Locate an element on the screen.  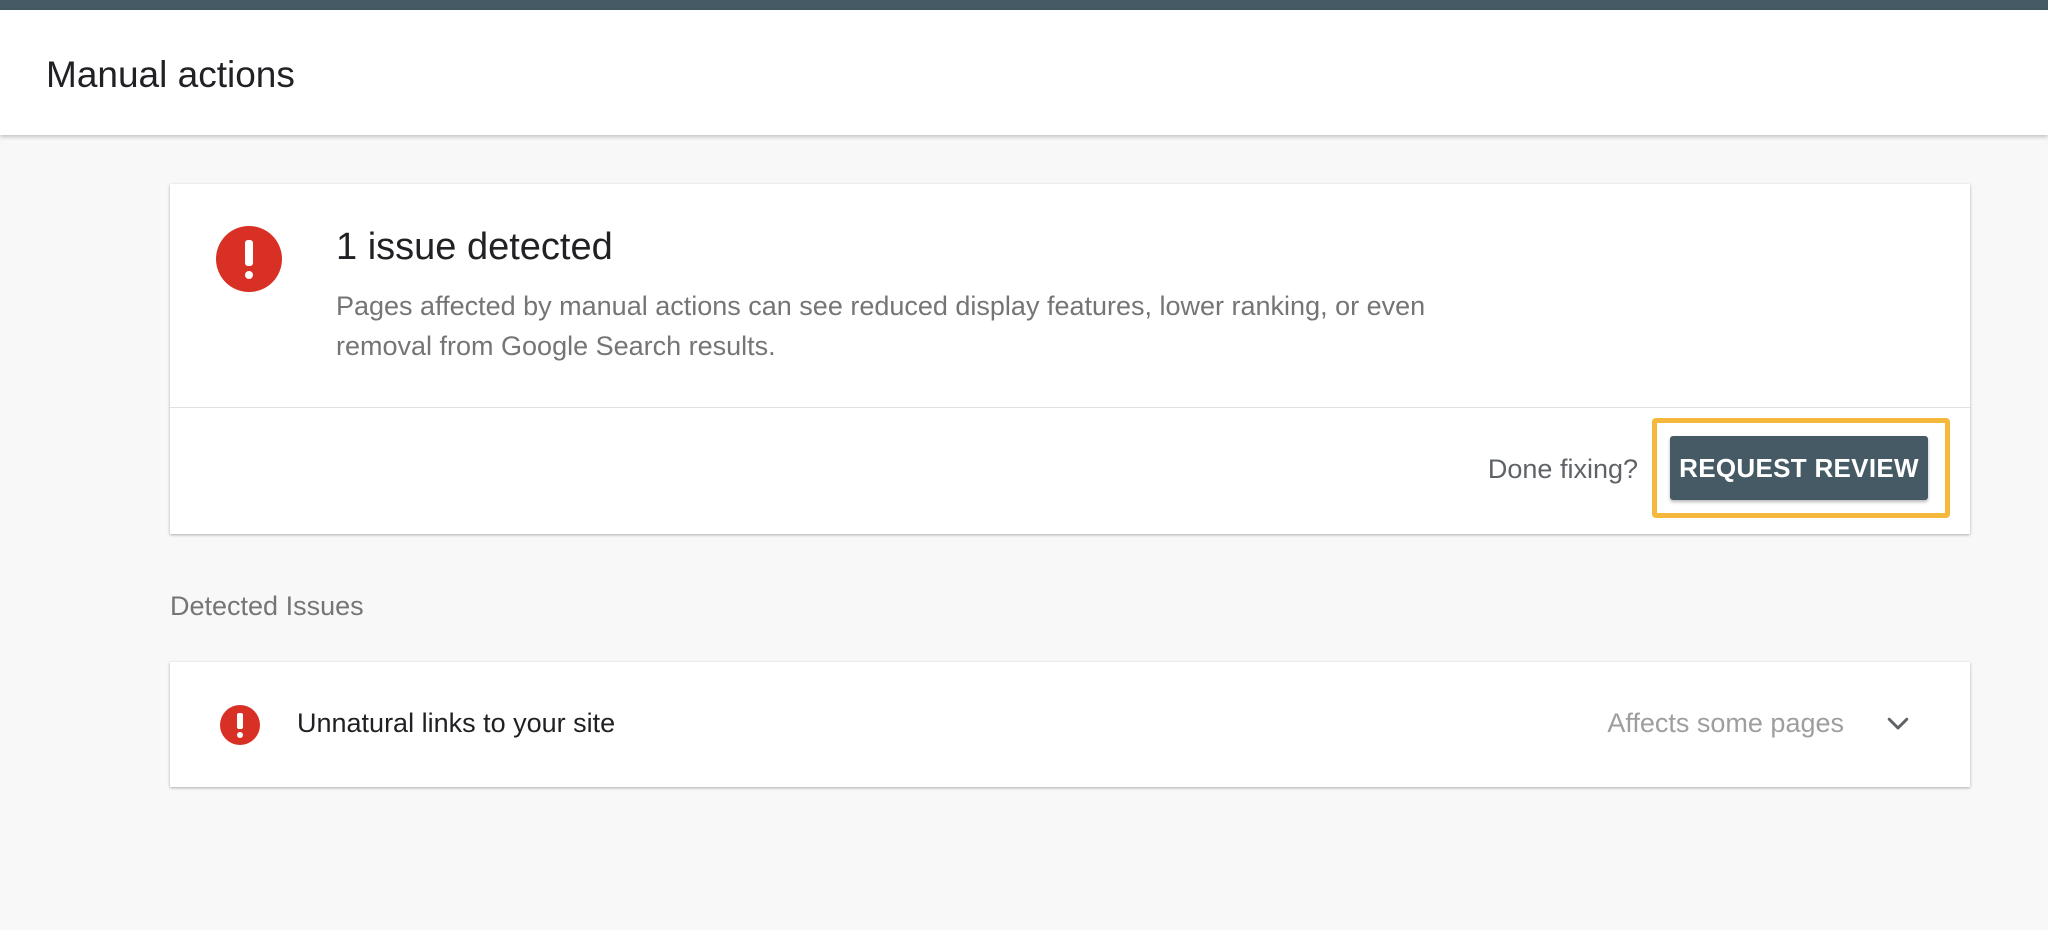
done-fixing-label: Done fixing? is located at coordinates (1563, 469).